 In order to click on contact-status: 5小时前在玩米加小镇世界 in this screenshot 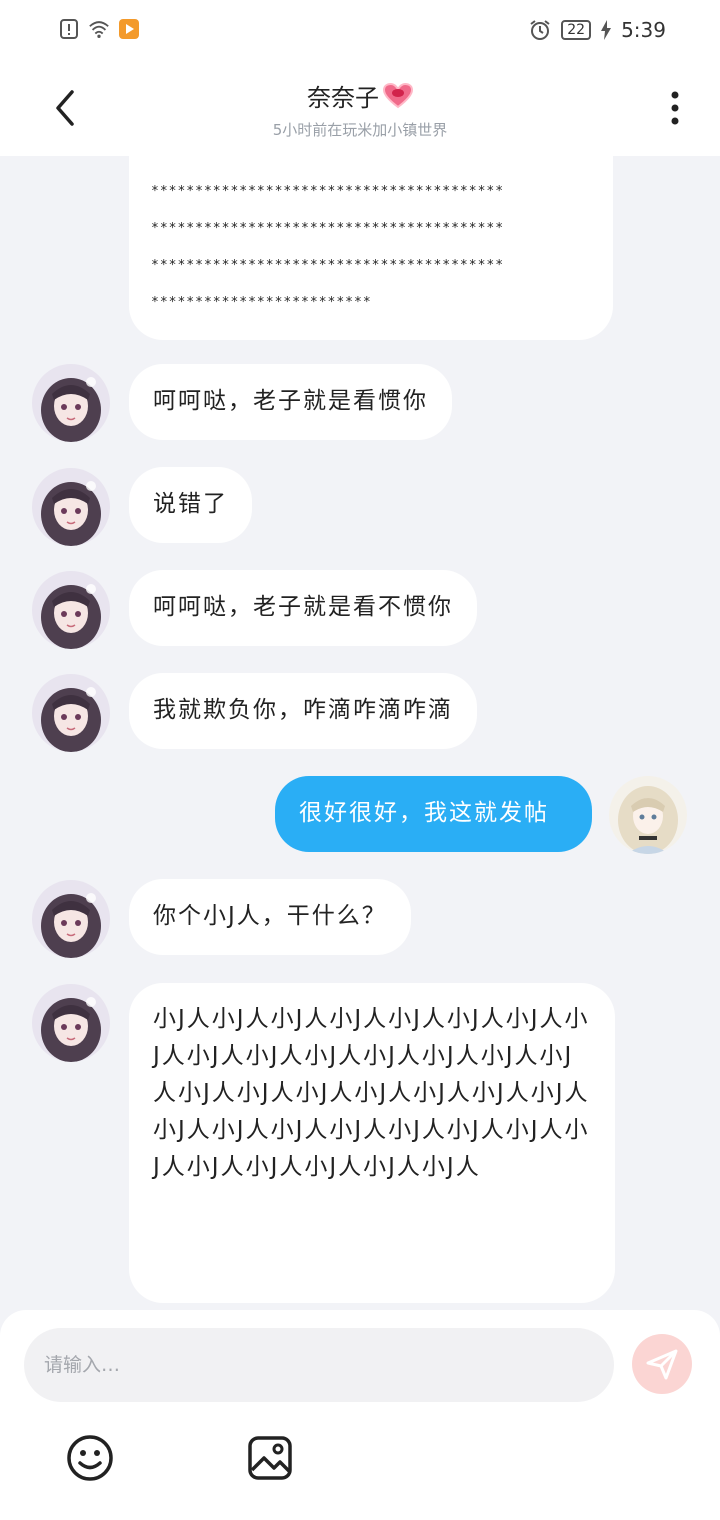, I will do `click(360, 130)`.